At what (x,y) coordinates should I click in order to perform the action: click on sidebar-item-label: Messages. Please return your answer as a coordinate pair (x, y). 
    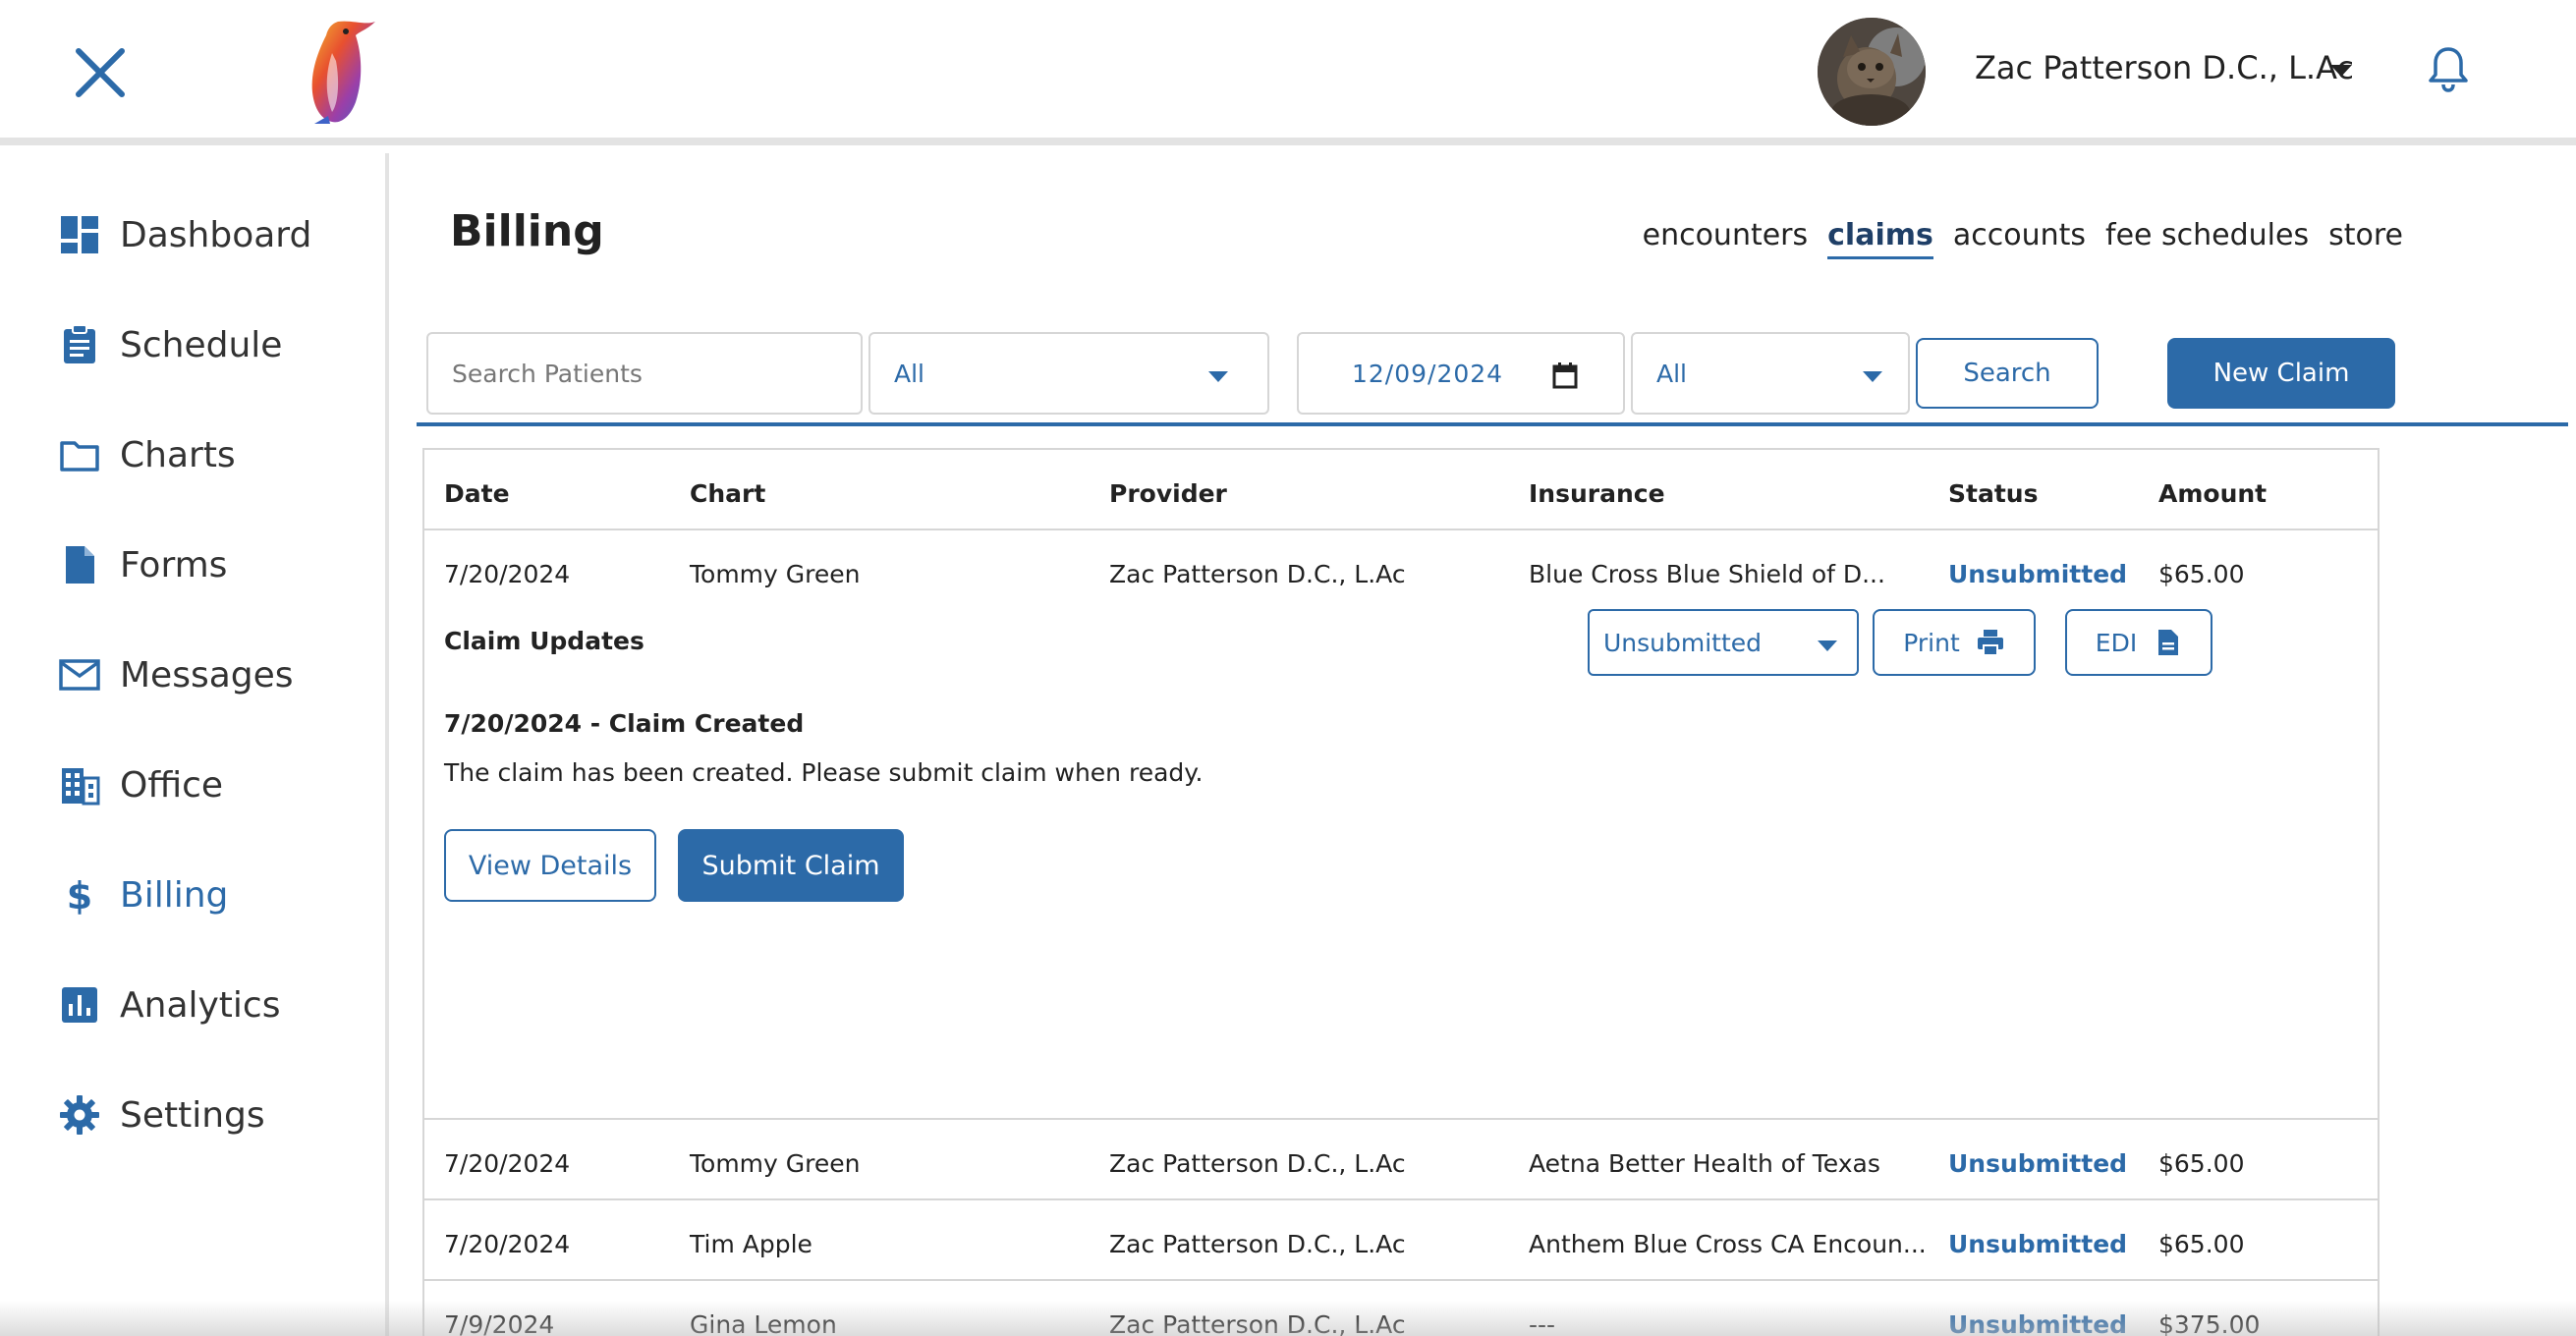
    Looking at the image, I should click on (207, 675).